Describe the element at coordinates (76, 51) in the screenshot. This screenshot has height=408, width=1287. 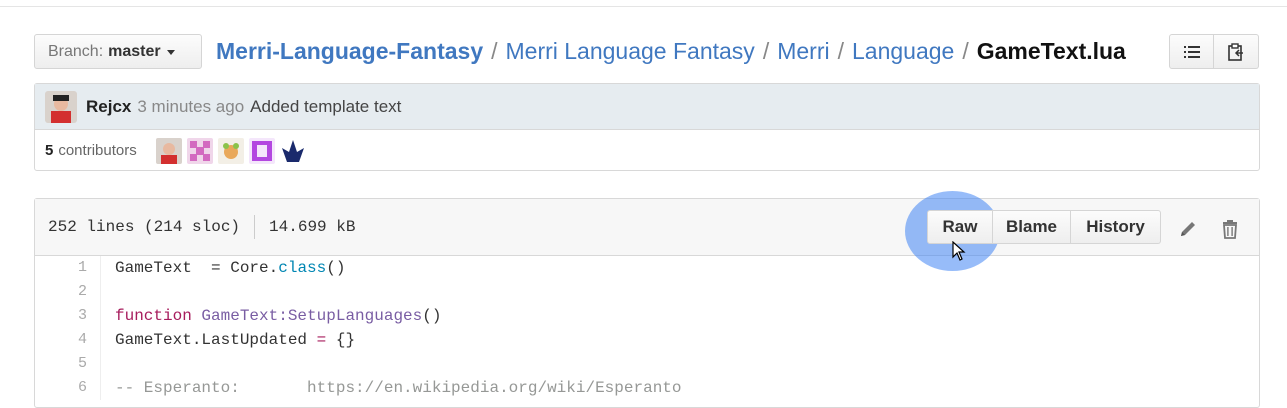
I see `branch-prefix: Branch:` at that location.